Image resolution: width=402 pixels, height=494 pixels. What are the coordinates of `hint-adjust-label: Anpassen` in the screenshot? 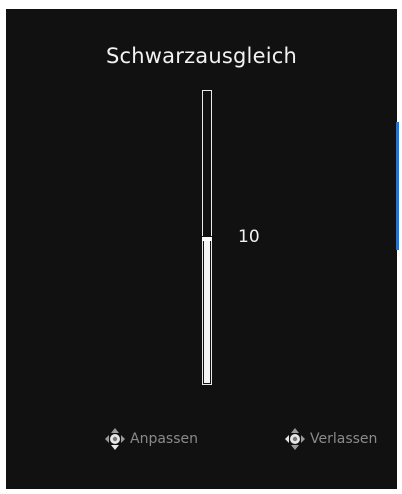 It's located at (164, 439).